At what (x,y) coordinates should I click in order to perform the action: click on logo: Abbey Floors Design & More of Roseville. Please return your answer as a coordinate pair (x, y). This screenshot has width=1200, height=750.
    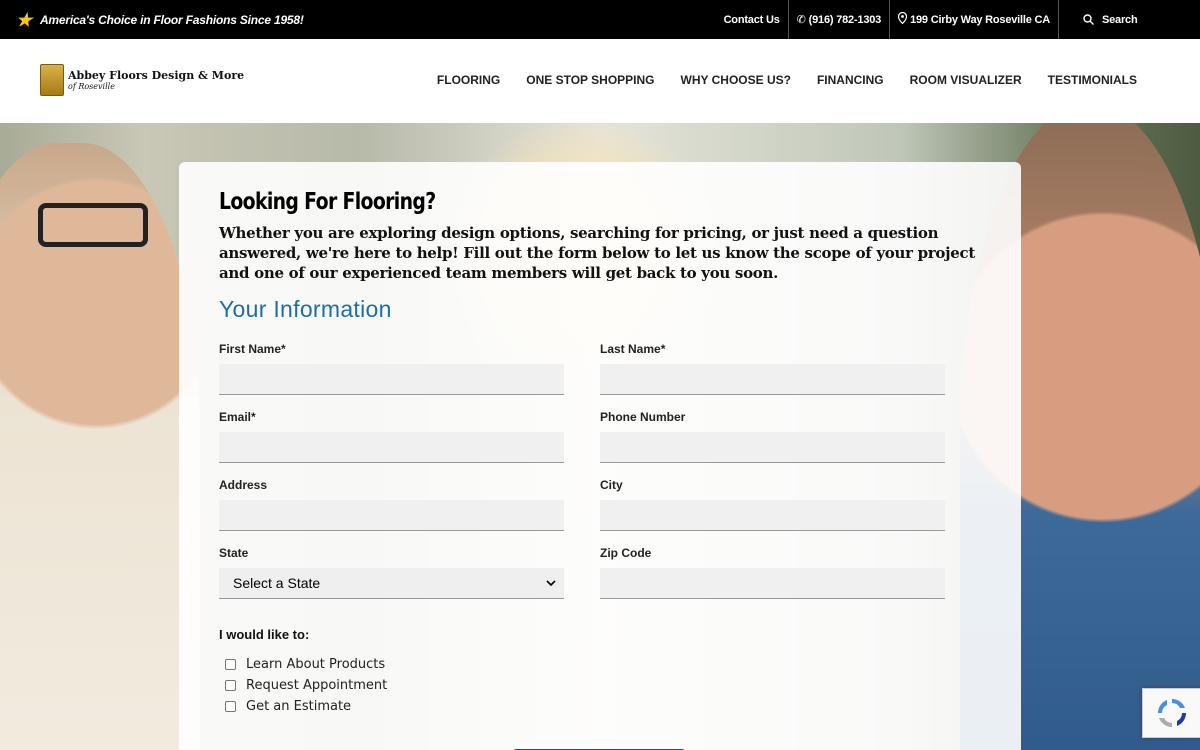
    Looking at the image, I should click on (142, 80).